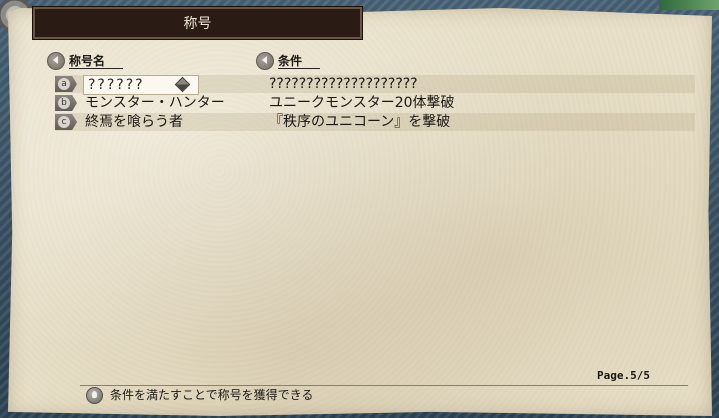  I want to click on letter-badge-icon: b, so click(66, 103).